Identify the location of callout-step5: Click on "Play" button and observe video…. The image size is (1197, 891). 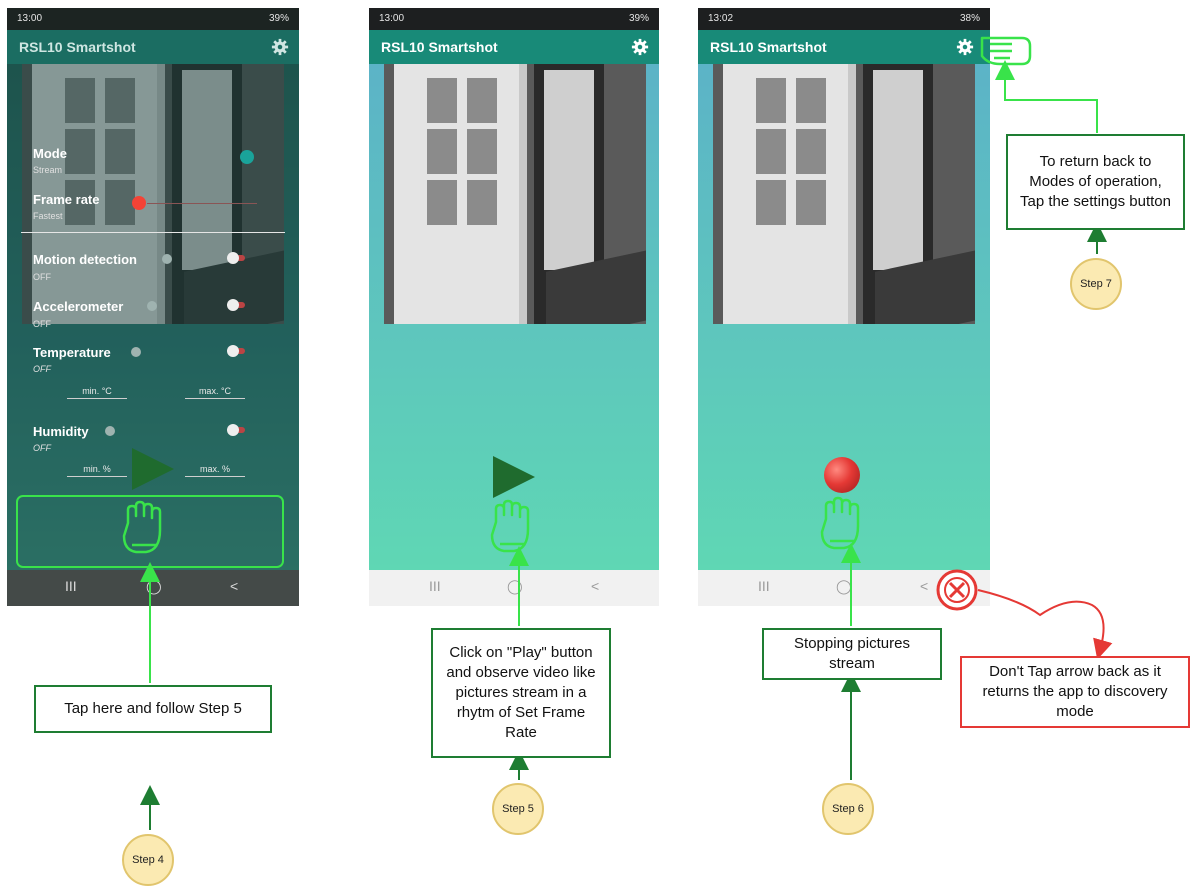
(521, 693).